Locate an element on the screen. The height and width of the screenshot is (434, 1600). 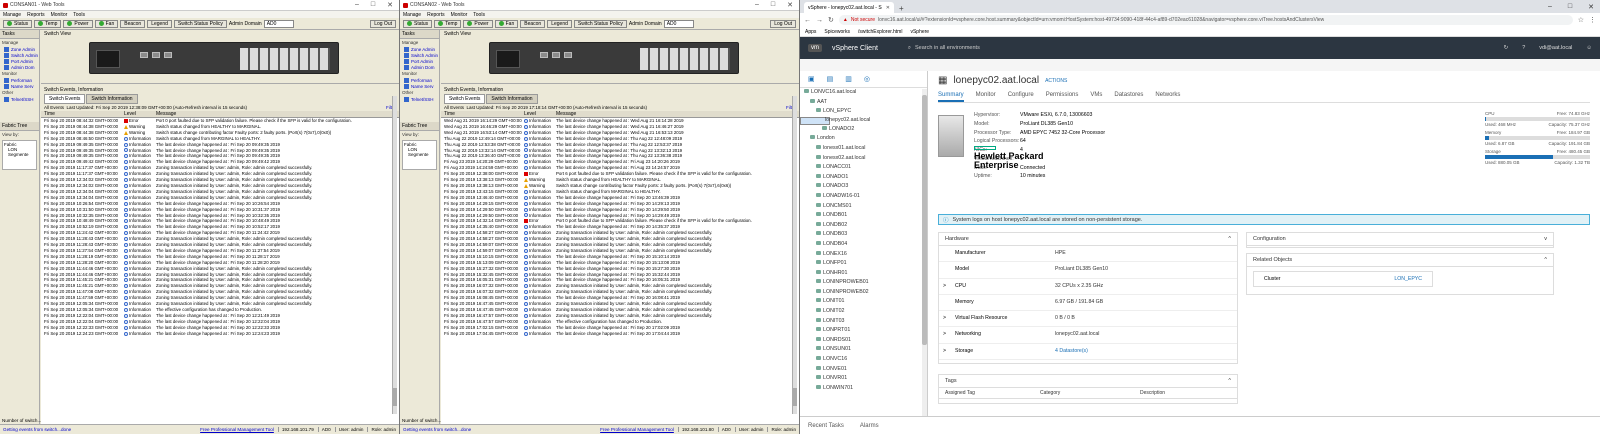
tree-node: LONHR01 is located at coordinates (863, 274).